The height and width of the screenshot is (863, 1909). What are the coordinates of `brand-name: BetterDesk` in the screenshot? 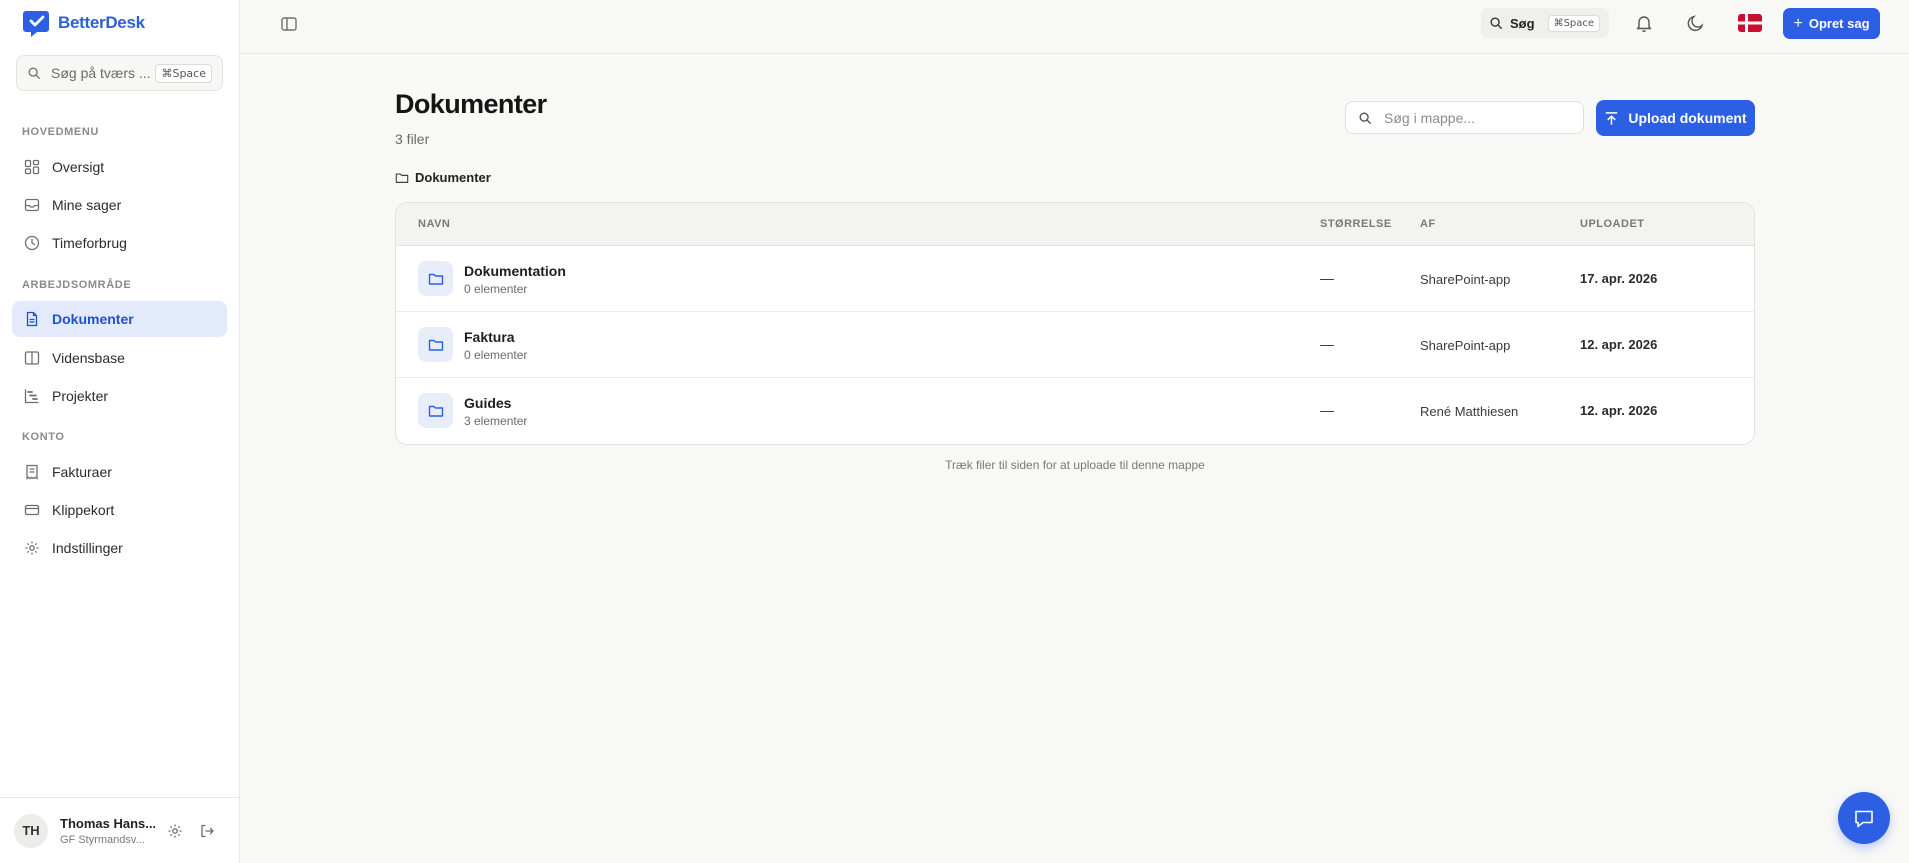 It's located at (101, 22).